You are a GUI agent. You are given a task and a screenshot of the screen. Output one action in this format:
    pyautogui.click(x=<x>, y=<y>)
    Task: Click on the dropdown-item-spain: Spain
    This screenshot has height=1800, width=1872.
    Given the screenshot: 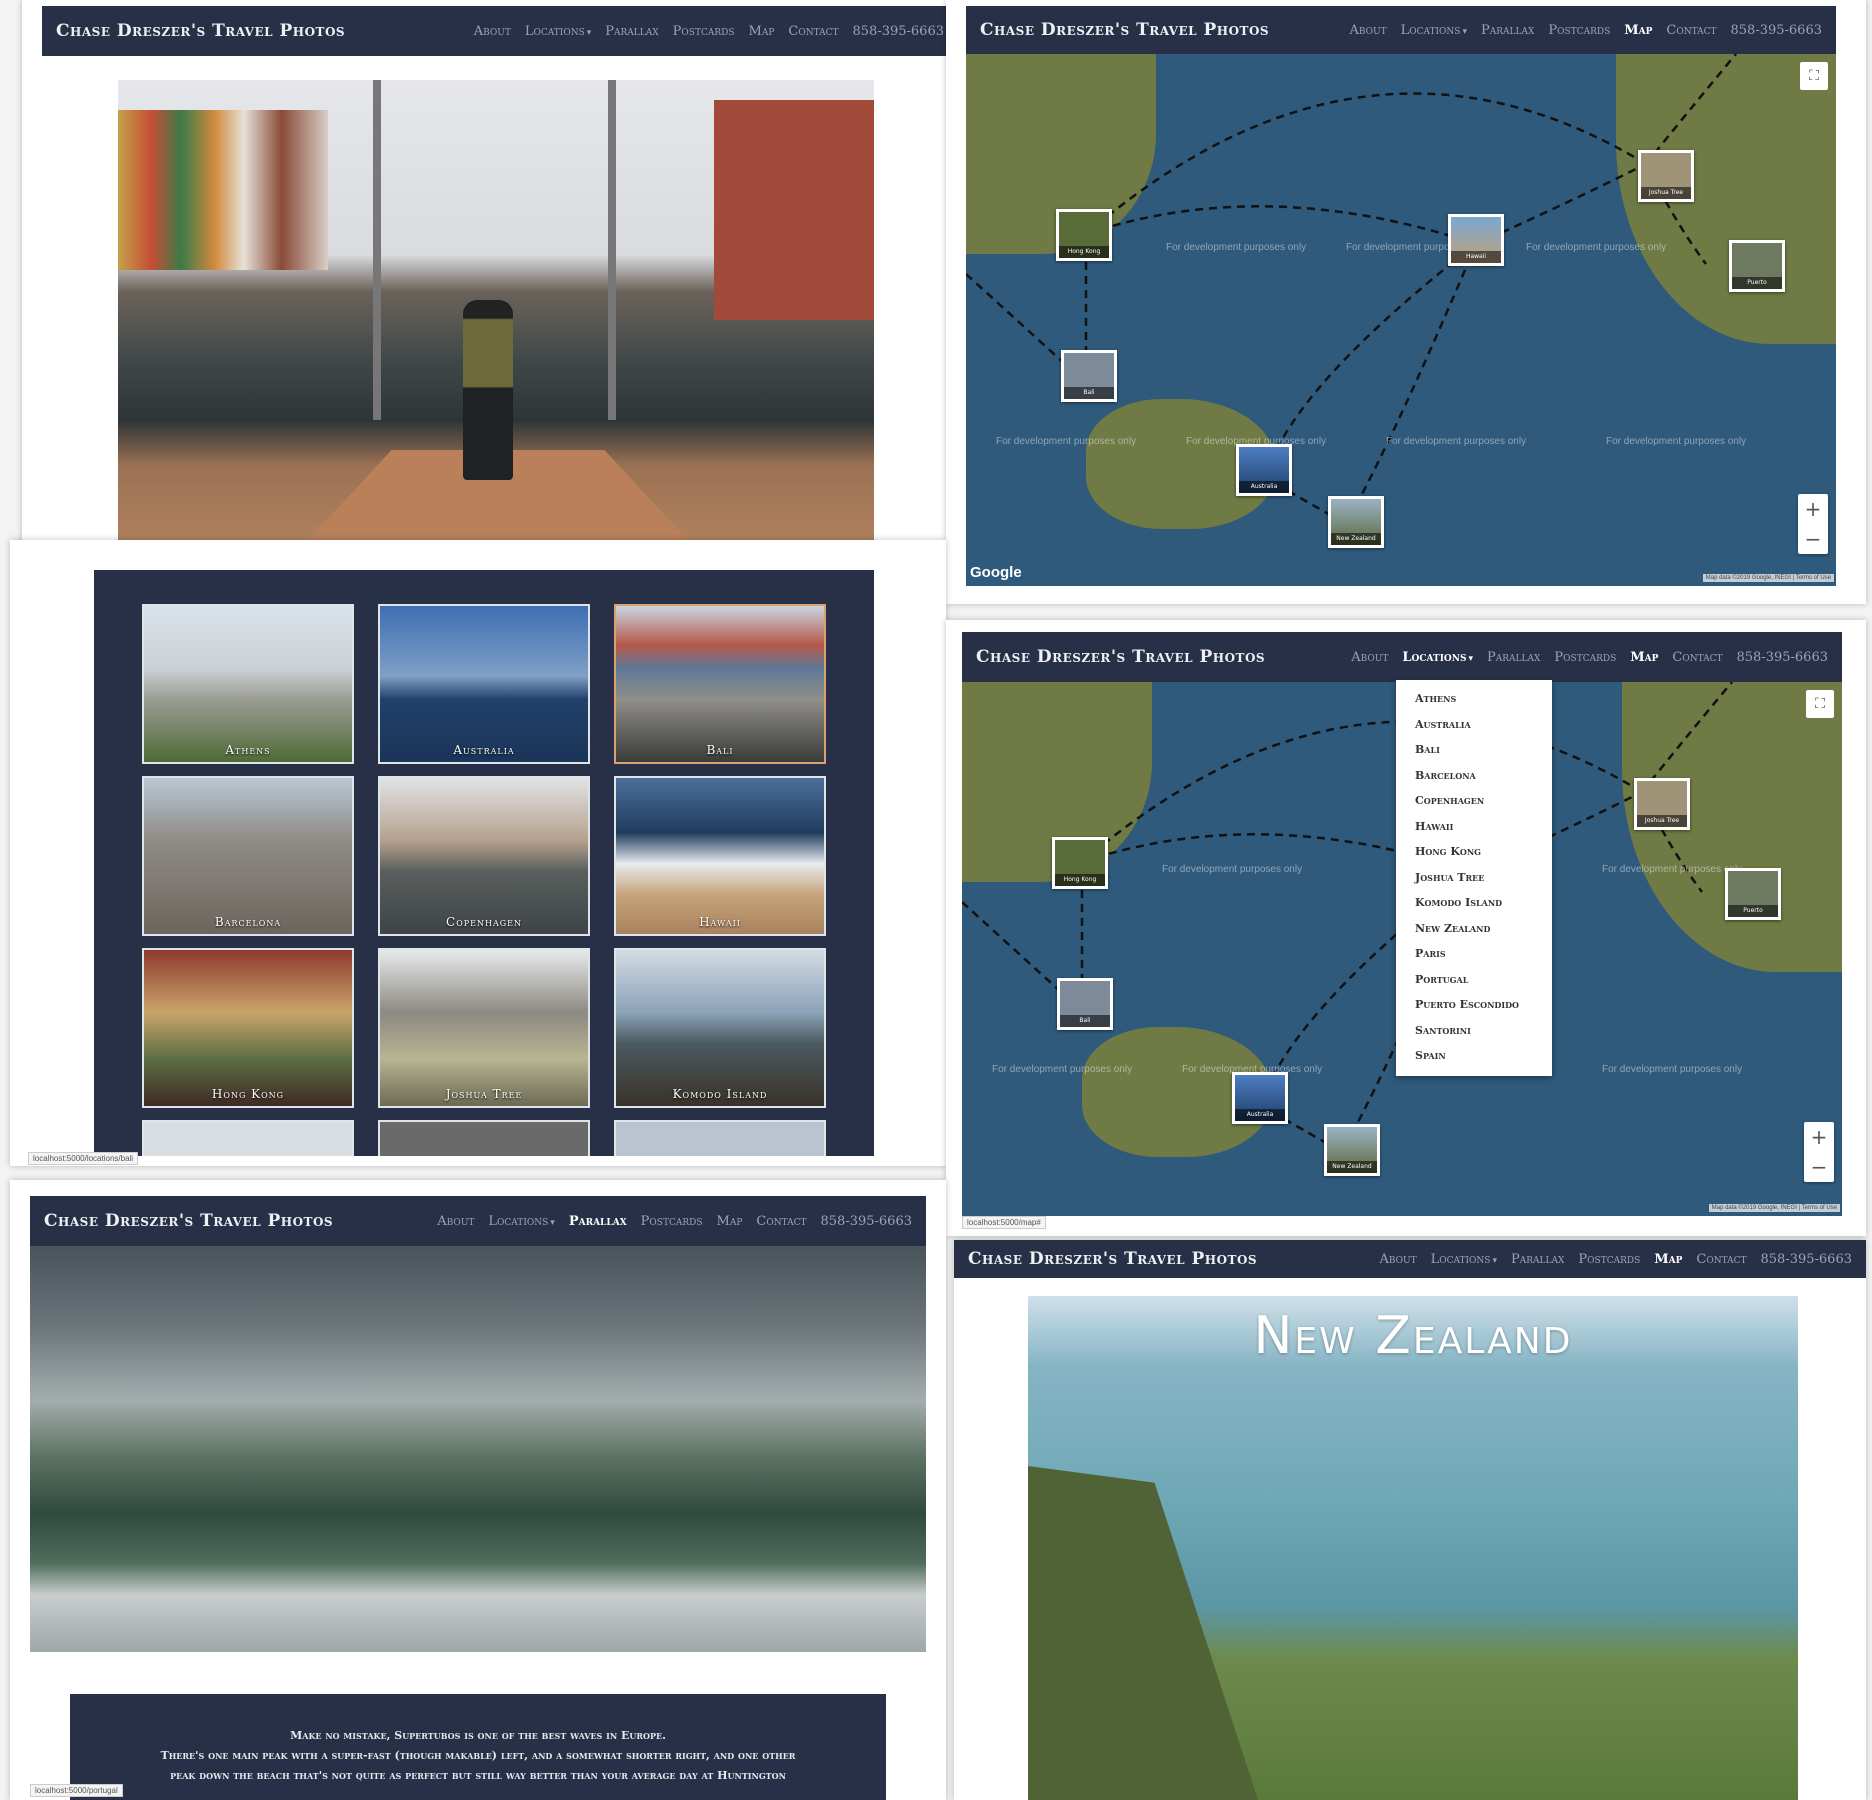 What is the action you would take?
    pyautogui.click(x=1474, y=1056)
    